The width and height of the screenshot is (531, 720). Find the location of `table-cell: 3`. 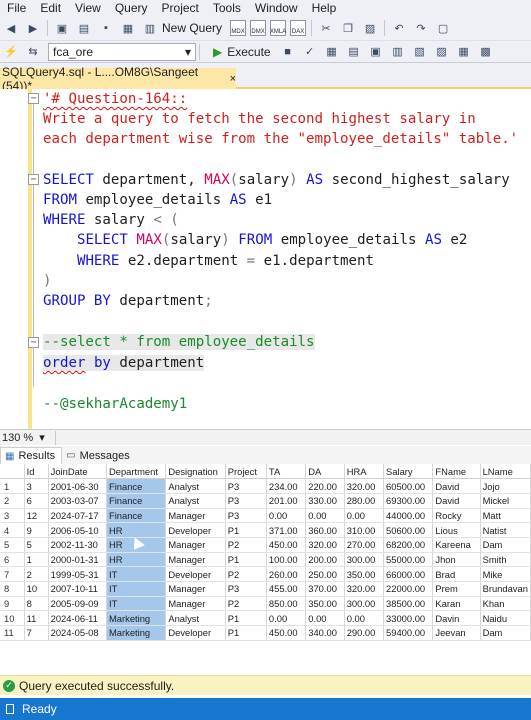

table-cell: 3 is located at coordinates (36, 486).